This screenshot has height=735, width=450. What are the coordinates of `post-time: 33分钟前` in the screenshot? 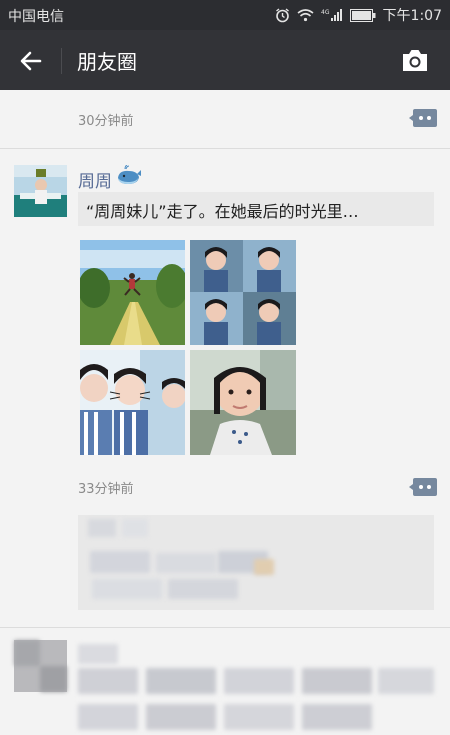 It's located at (106, 489).